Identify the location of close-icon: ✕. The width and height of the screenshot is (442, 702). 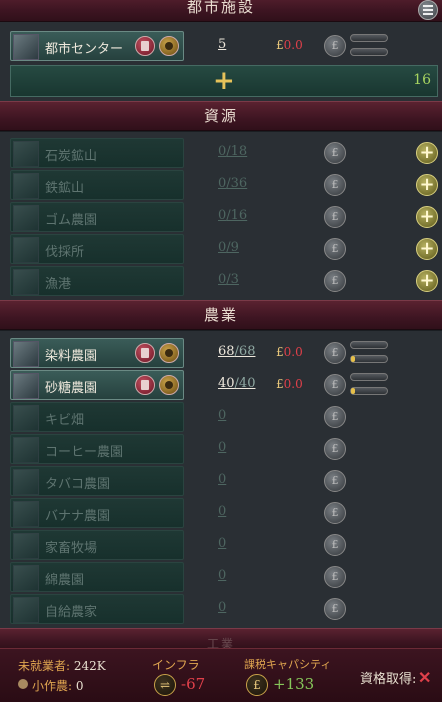
(424, 677).